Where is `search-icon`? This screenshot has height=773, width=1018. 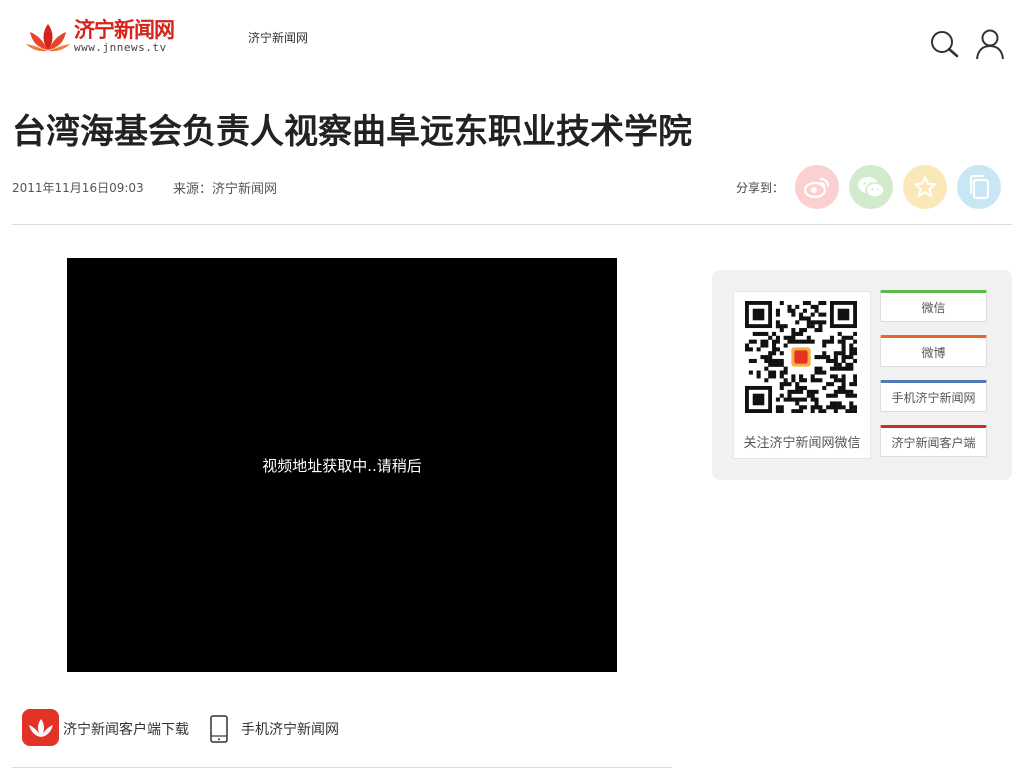
search-icon is located at coordinates (944, 44).